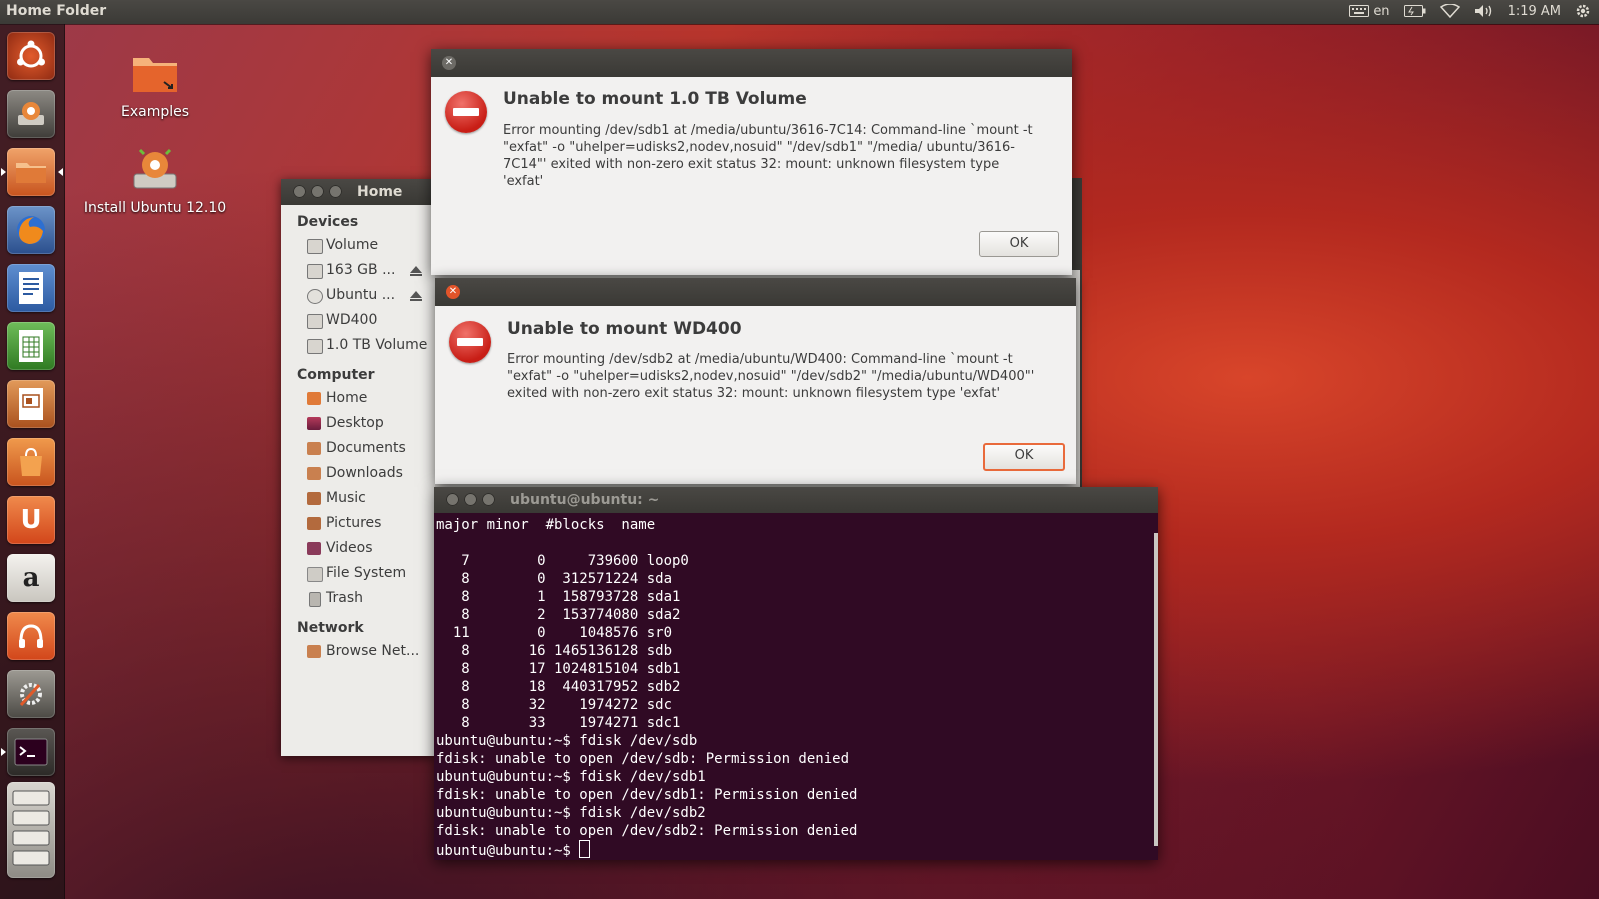 Image resolution: width=1599 pixels, height=899 pixels. I want to click on drive-icon, so click(315, 246).